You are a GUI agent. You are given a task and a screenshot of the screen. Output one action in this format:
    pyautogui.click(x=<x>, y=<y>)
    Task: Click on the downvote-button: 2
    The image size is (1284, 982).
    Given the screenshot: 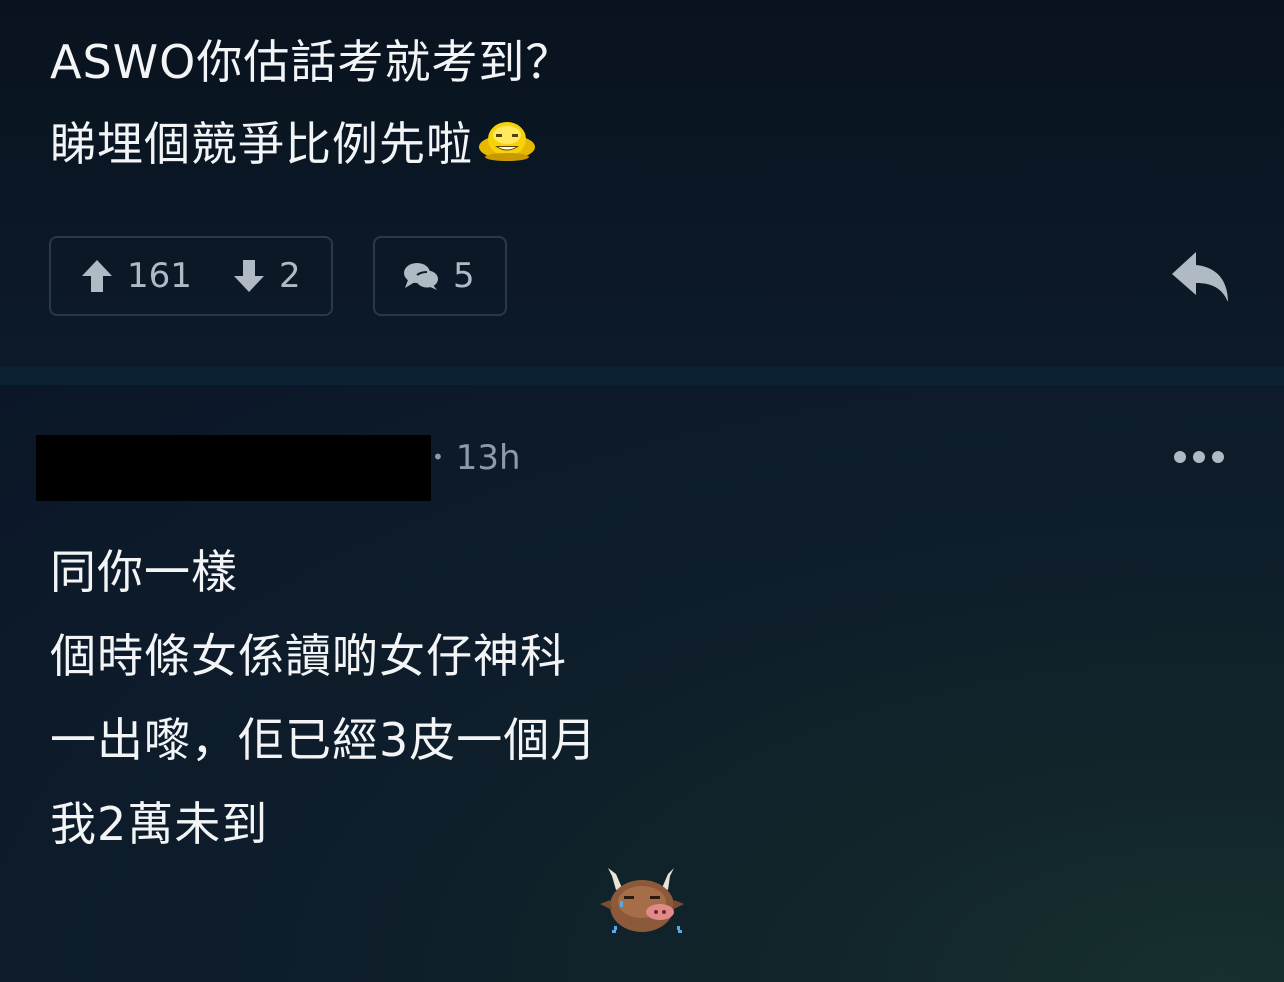 What is the action you would take?
    pyautogui.click(x=267, y=276)
    